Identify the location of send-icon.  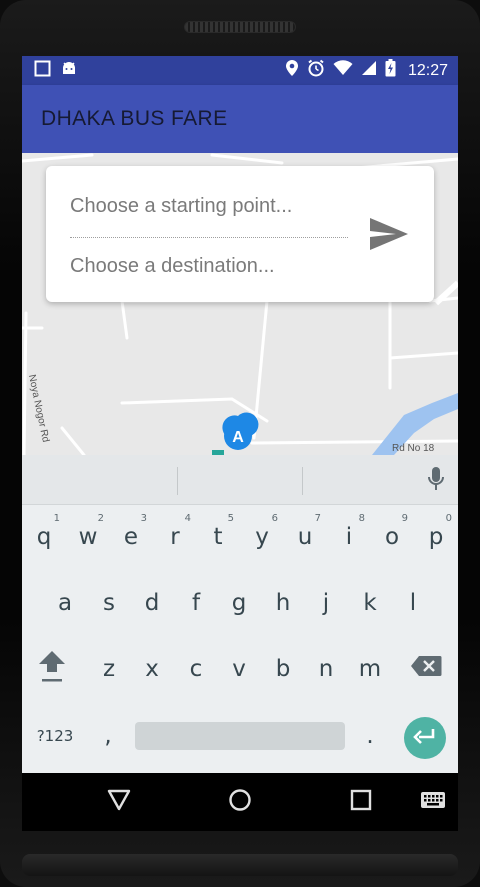
(389, 236).